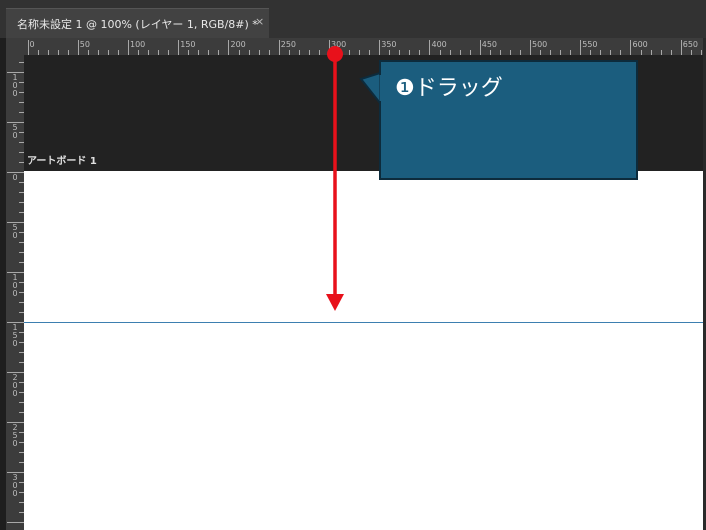 This screenshot has width=706, height=530. What do you see at coordinates (335, 302) in the screenshot?
I see `drag-down-arrow-icon` at bounding box center [335, 302].